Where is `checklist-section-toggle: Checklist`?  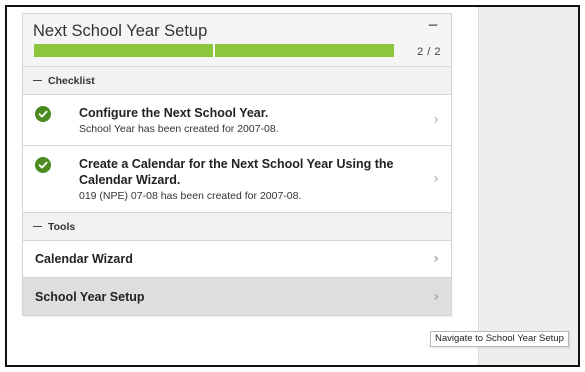
checklist-section-toggle: Checklist is located at coordinates (237, 81).